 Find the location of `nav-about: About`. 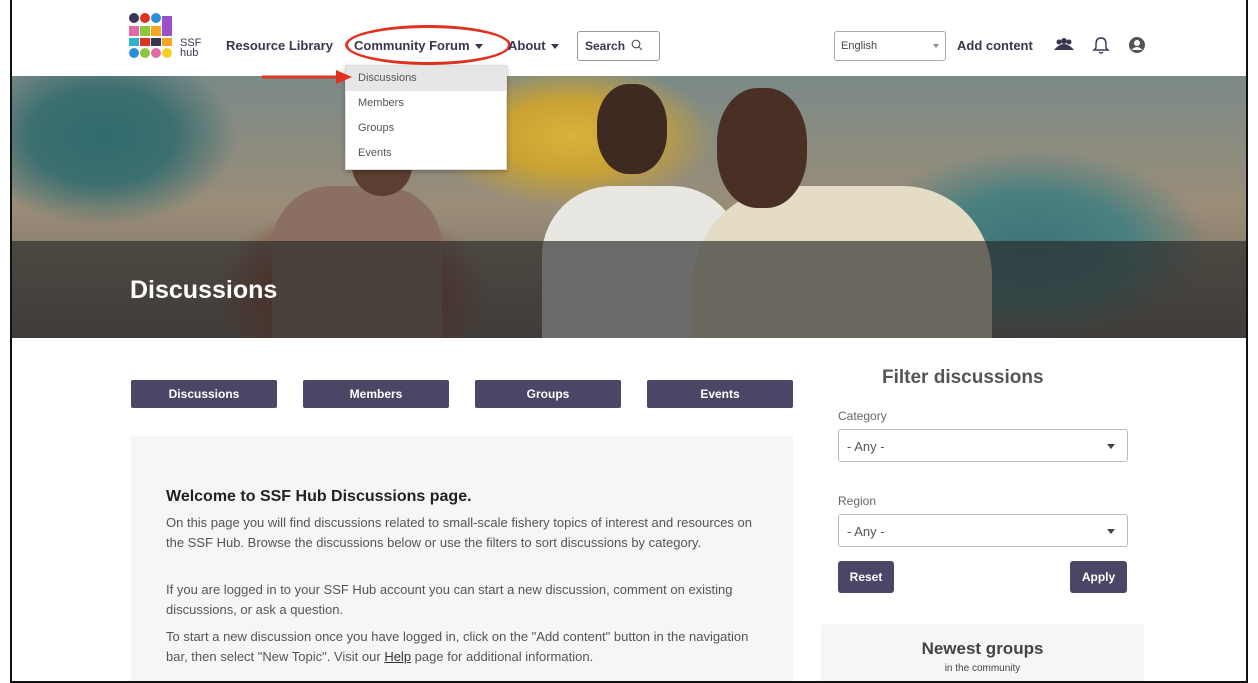

nav-about: About is located at coordinates (533, 45).